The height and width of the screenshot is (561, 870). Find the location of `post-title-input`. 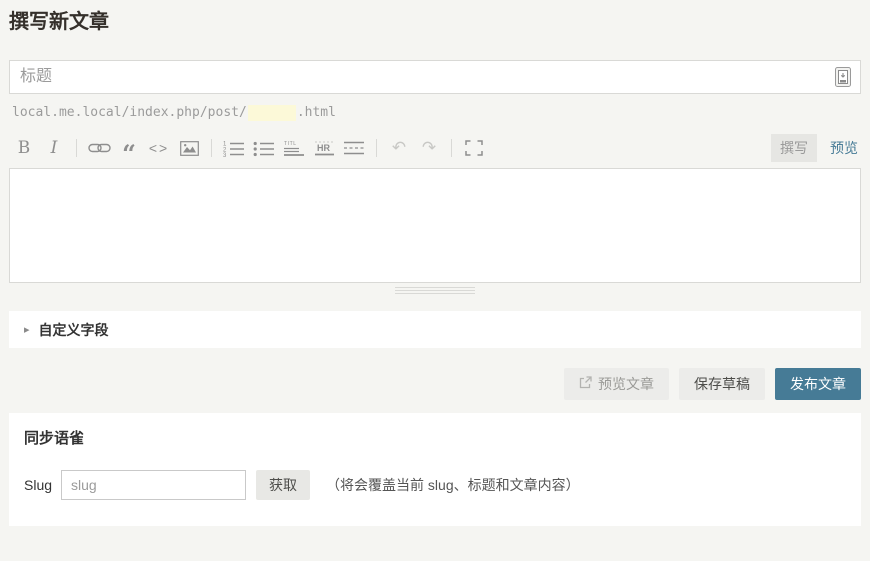

post-title-input is located at coordinates (435, 77).